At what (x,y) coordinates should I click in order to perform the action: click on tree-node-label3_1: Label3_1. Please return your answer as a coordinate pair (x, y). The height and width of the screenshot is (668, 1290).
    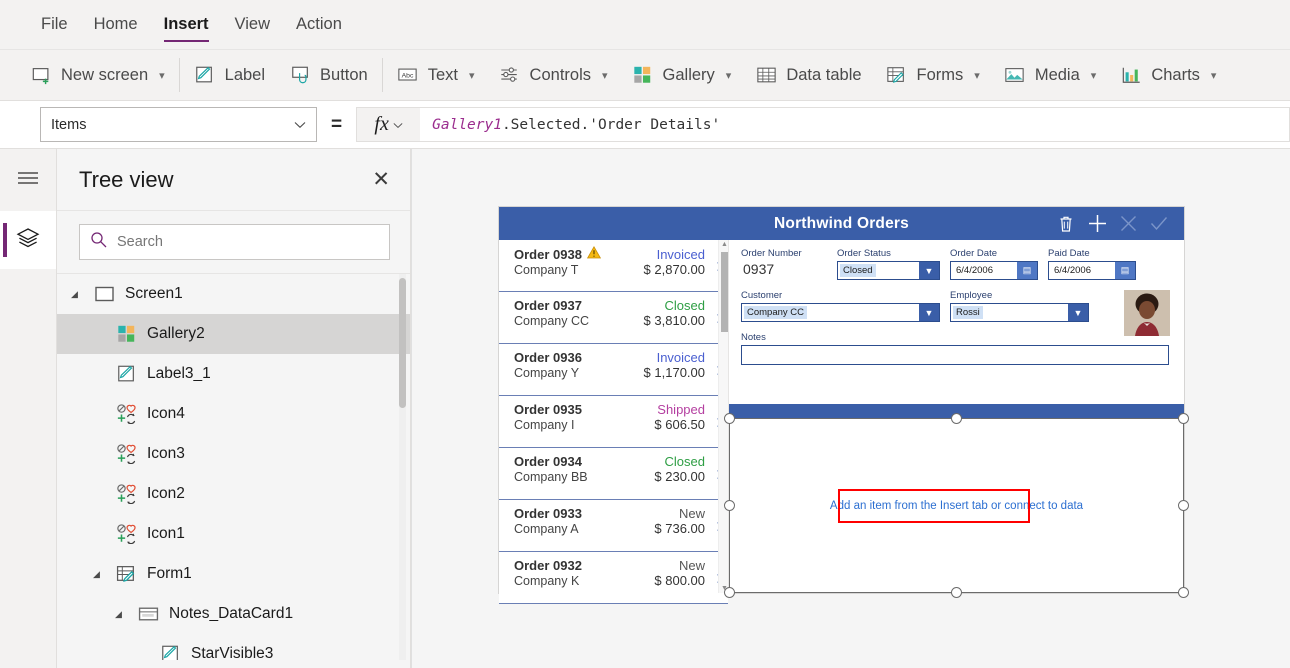
    Looking at the image, I should click on (233, 374).